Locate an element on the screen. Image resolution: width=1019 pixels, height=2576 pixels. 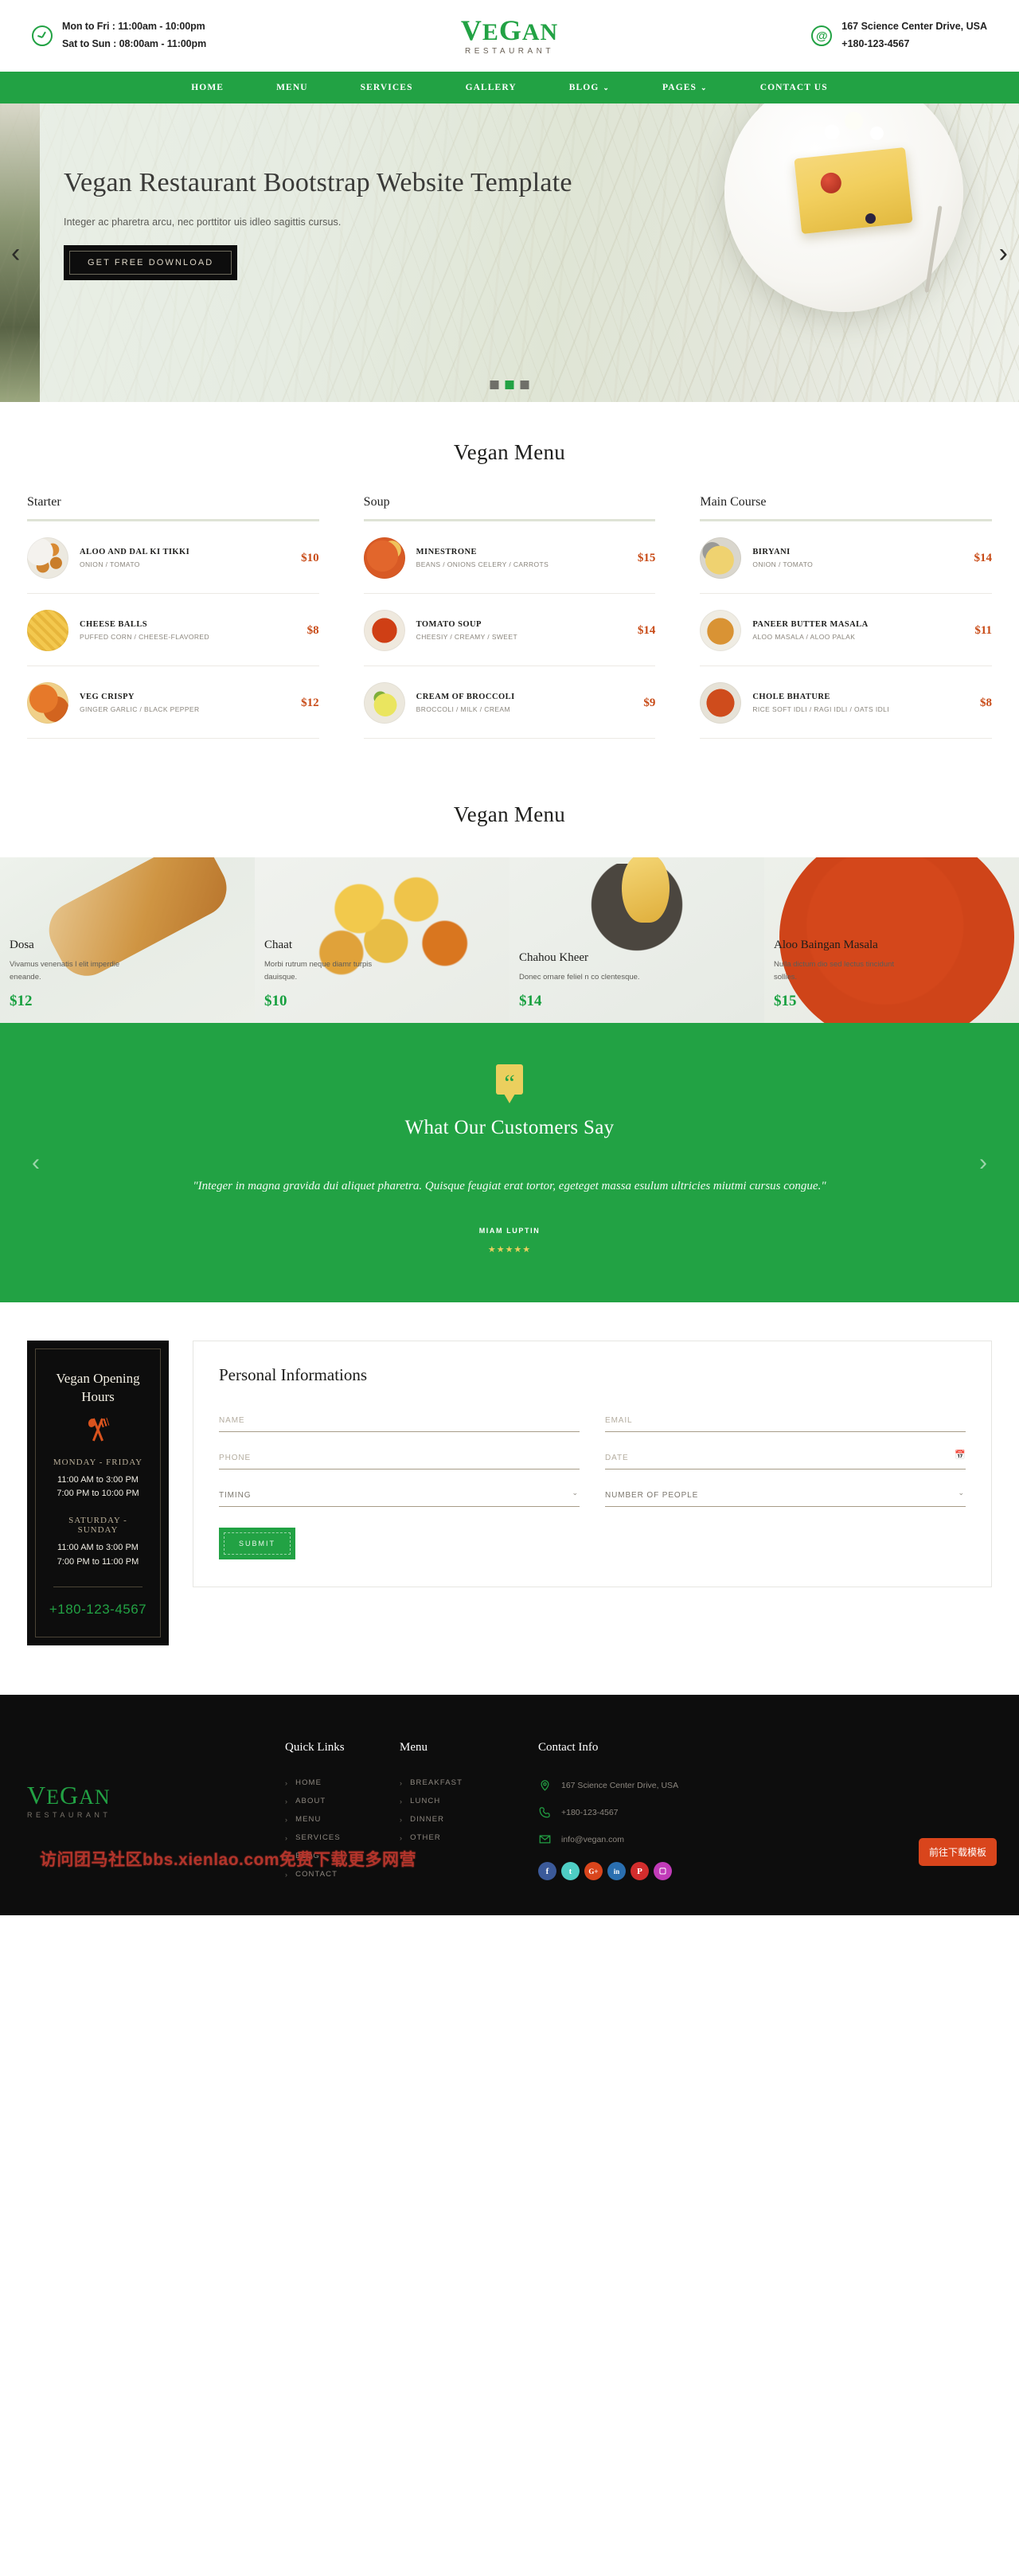
footer-link-services: › SERVICES is located at coordinates (333, 1837).